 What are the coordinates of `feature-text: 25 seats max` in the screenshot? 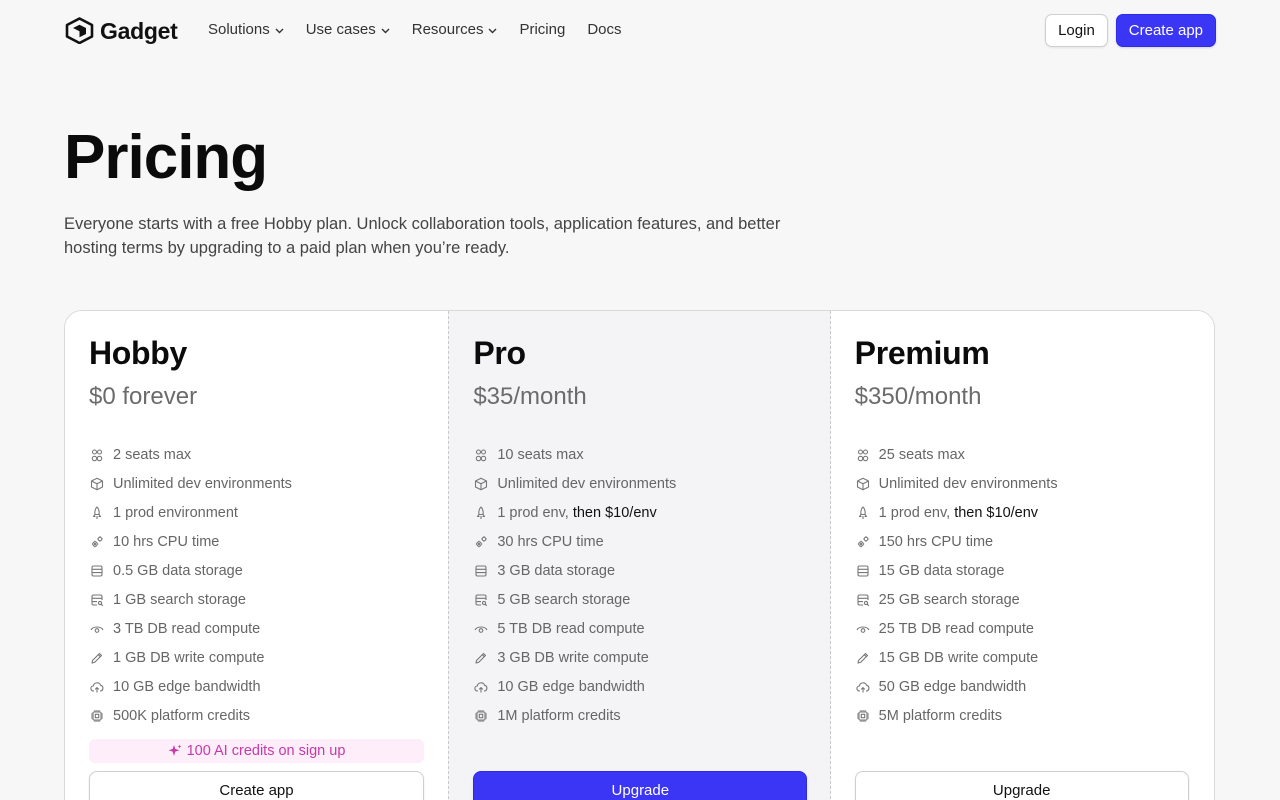 It's located at (921, 454).